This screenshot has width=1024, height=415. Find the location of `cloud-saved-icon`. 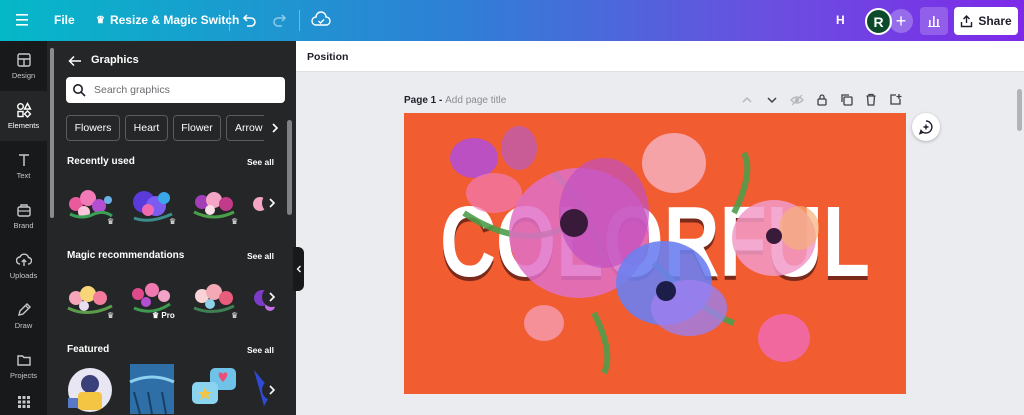

cloud-saved-icon is located at coordinates (321, 22).